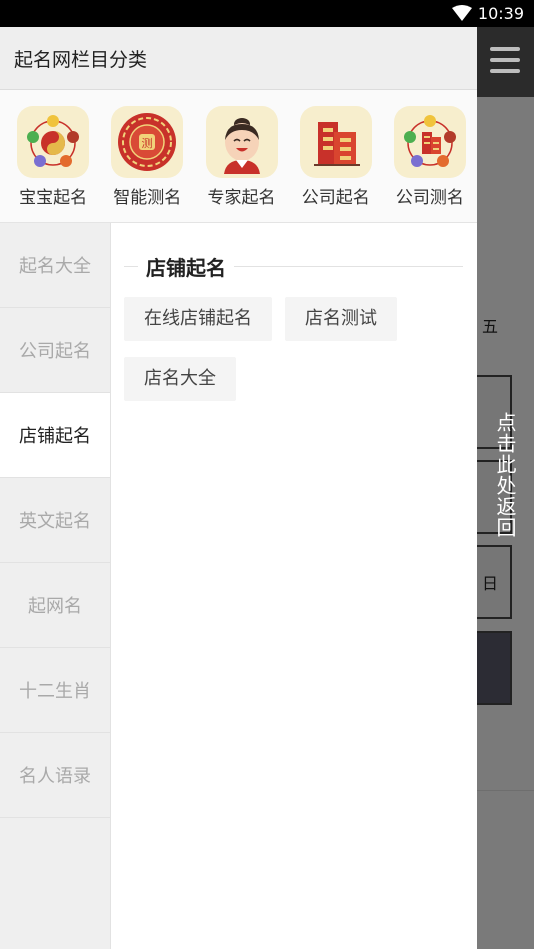  What do you see at coordinates (198, 319) in the screenshot?
I see `tag-online-shop-naming: 在线店铺起名` at bounding box center [198, 319].